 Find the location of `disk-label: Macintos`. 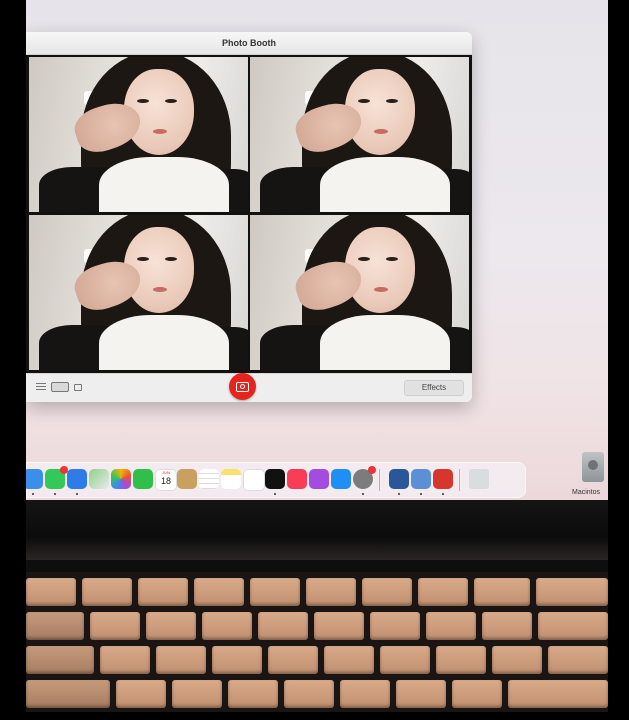

disk-label: Macintos is located at coordinates (586, 492).